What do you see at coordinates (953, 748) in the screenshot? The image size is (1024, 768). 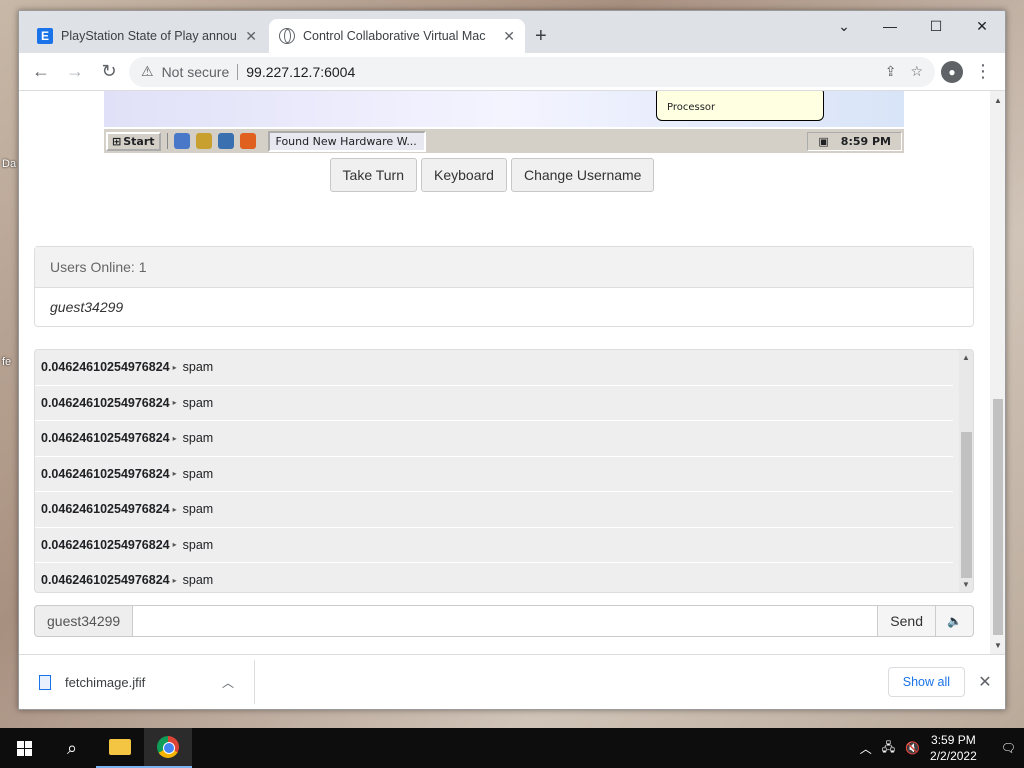 I see `taskbar-clock: 3:59 PM 2/2/2022` at bounding box center [953, 748].